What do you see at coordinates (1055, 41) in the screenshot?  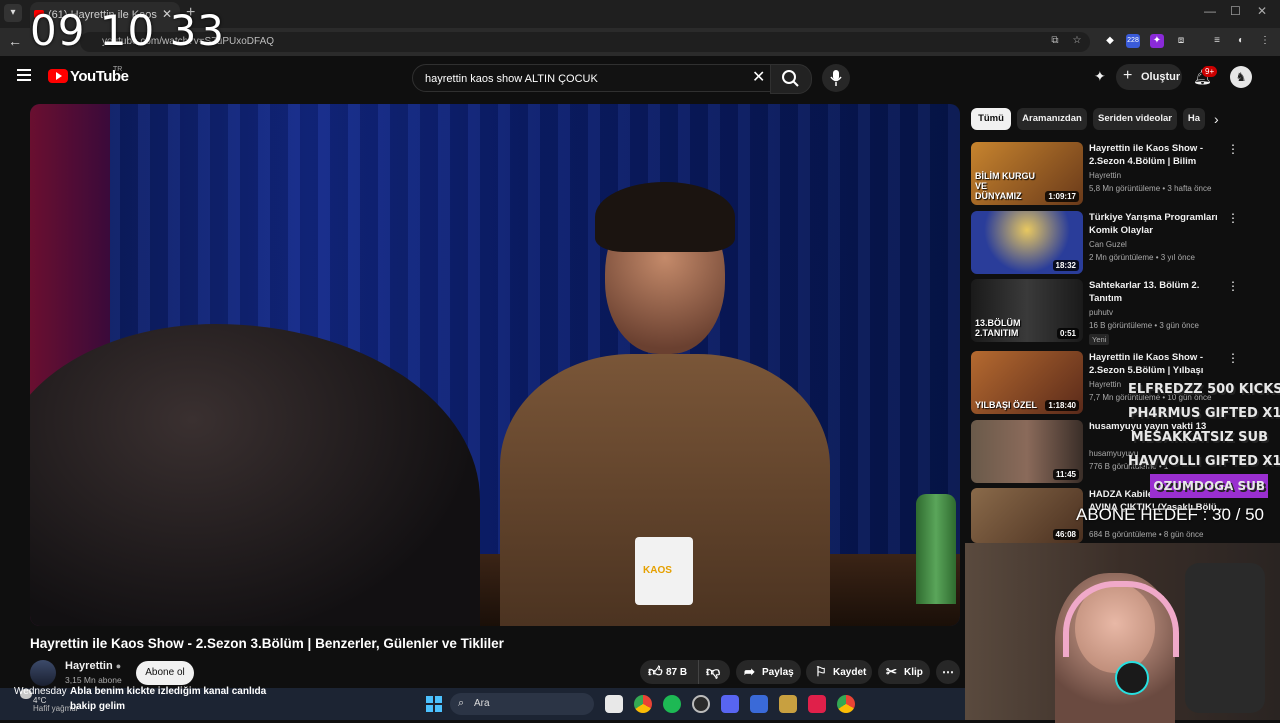 I see `cast-icon: ⧉` at bounding box center [1055, 41].